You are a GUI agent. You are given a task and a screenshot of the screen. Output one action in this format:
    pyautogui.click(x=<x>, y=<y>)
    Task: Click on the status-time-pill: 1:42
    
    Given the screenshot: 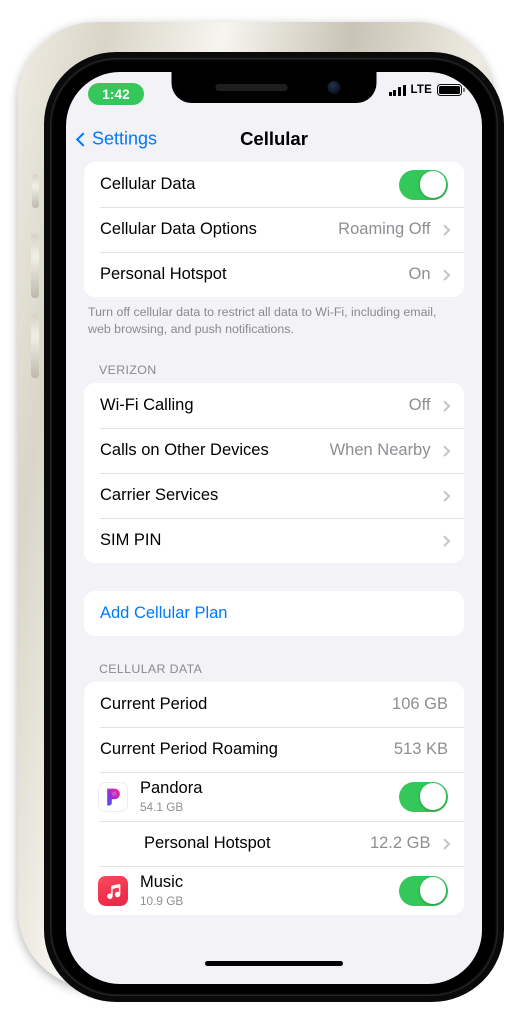 What is the action you would take?
    pyautogui.click(x=116, y=94)
    